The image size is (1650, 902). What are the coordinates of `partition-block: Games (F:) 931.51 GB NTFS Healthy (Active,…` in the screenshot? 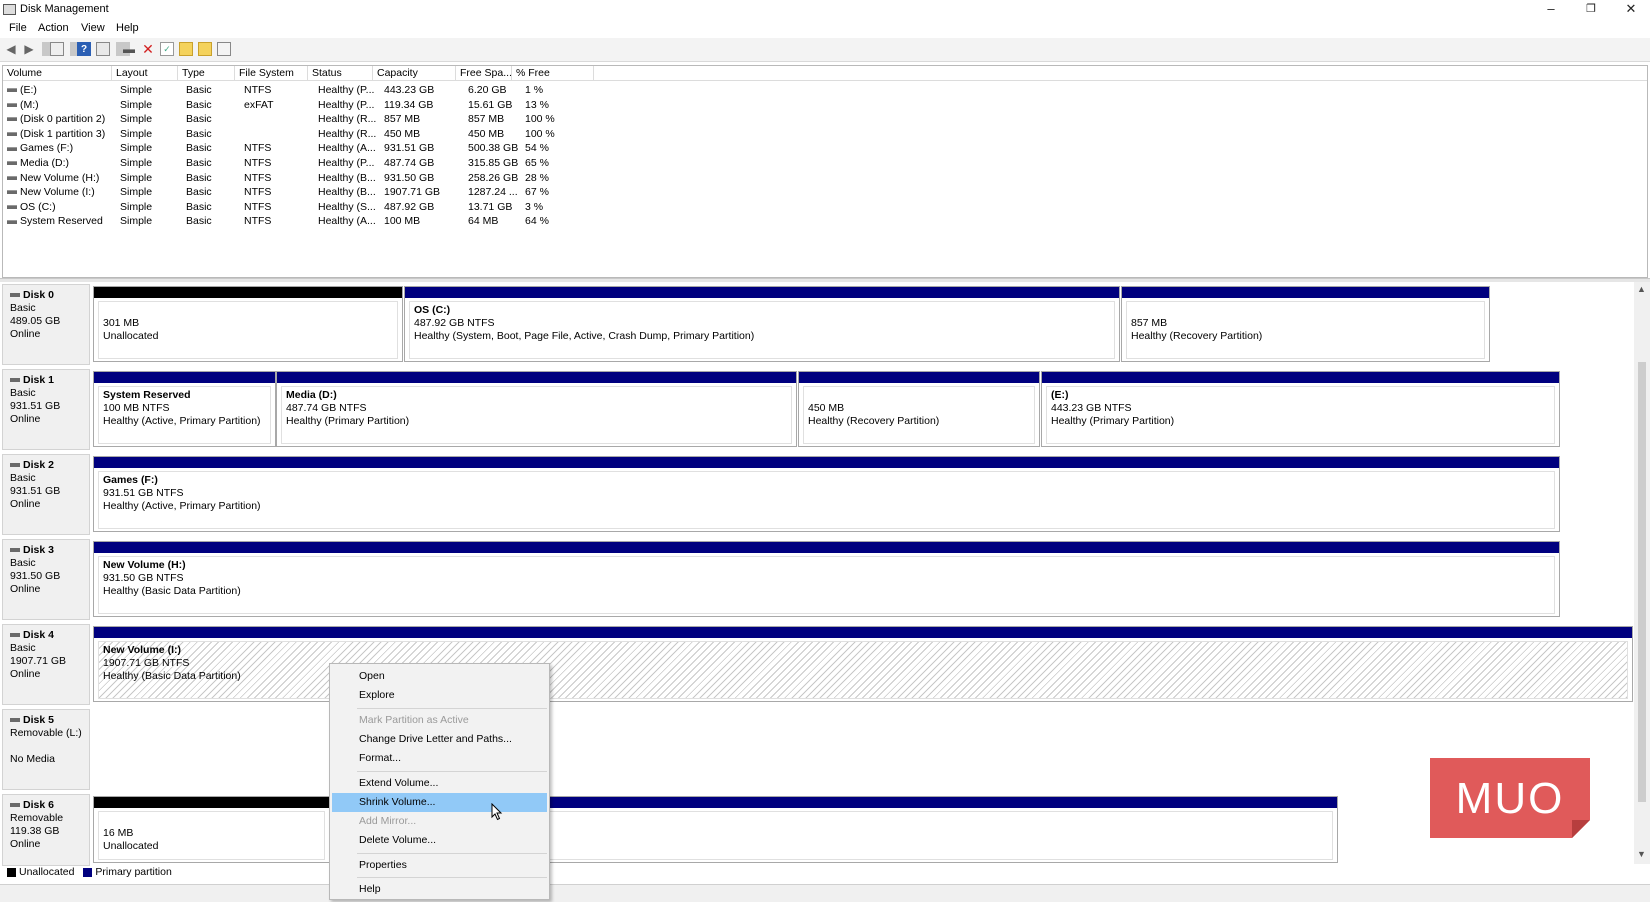 It's located at (826, 494).